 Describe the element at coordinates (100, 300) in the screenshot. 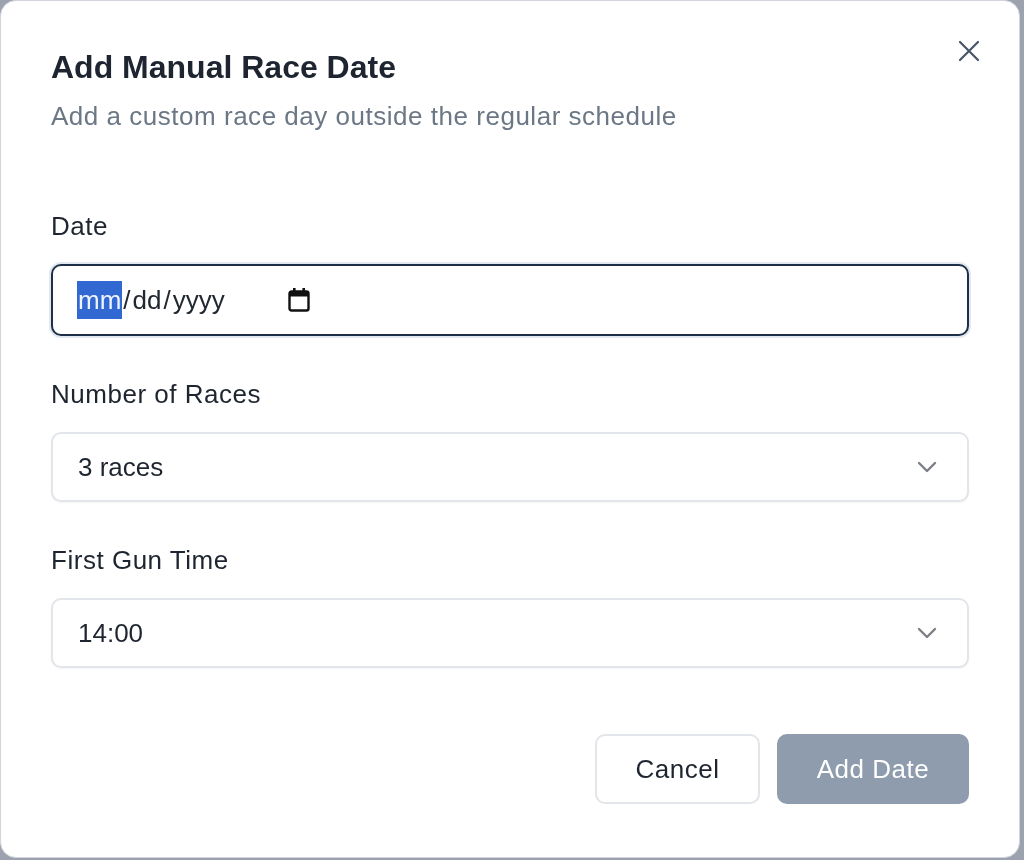

I see `date-segment: mm` at that location.